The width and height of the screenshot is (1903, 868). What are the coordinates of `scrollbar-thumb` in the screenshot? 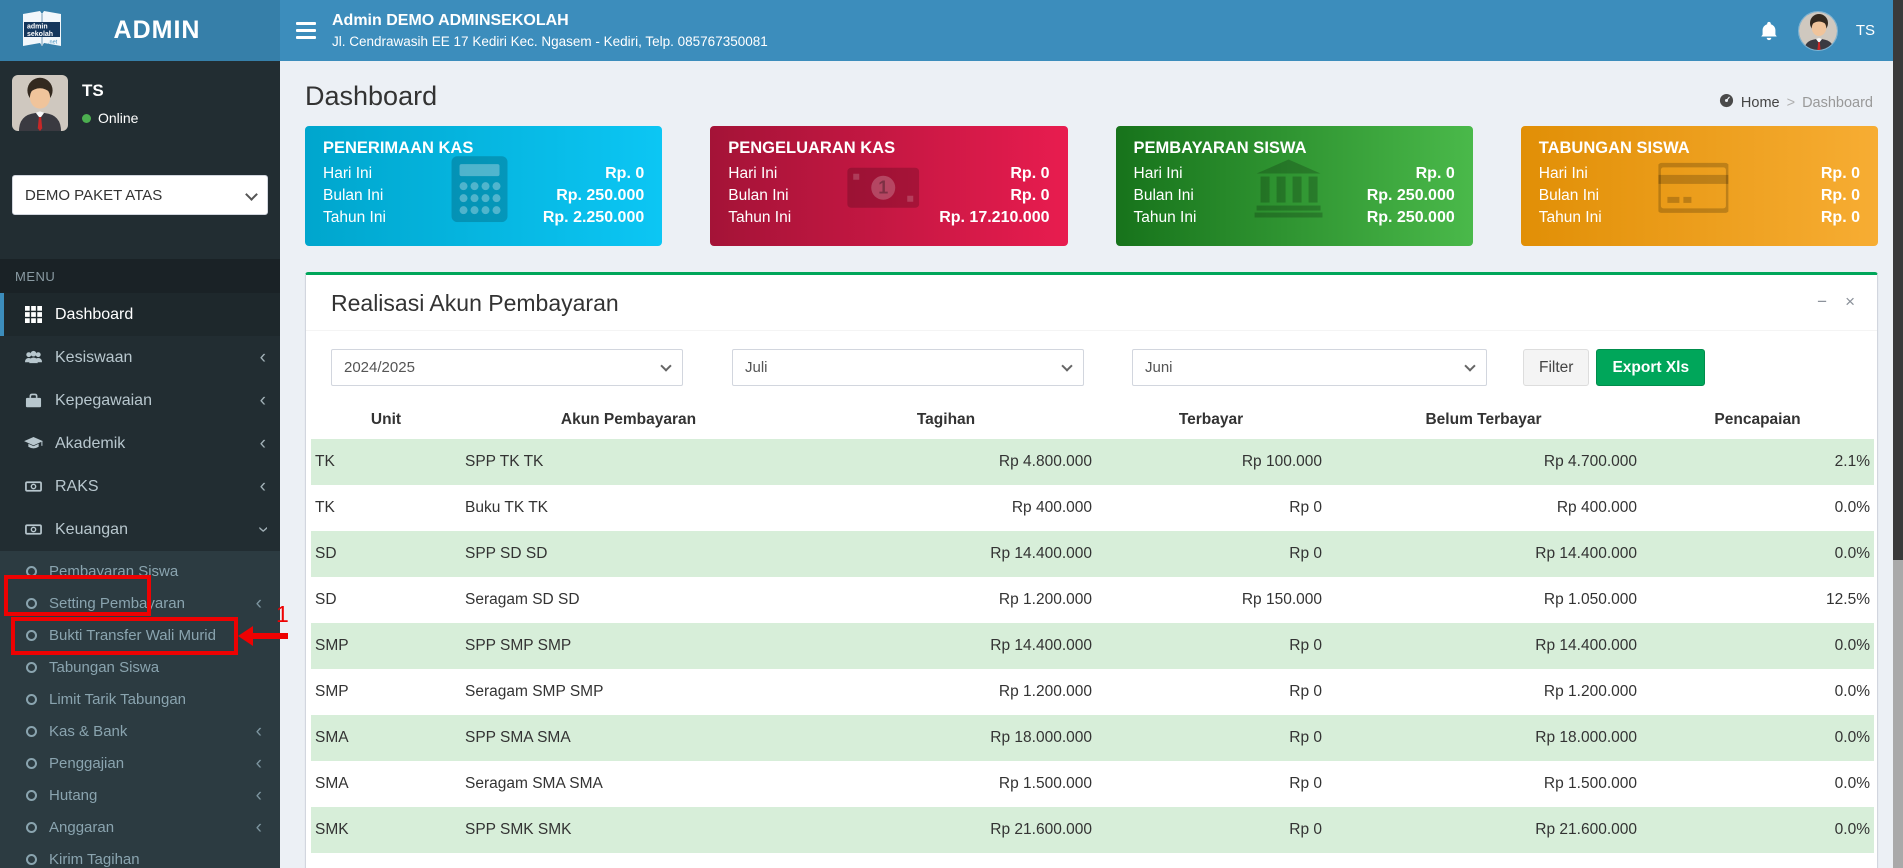 It's located at (1898, 280).